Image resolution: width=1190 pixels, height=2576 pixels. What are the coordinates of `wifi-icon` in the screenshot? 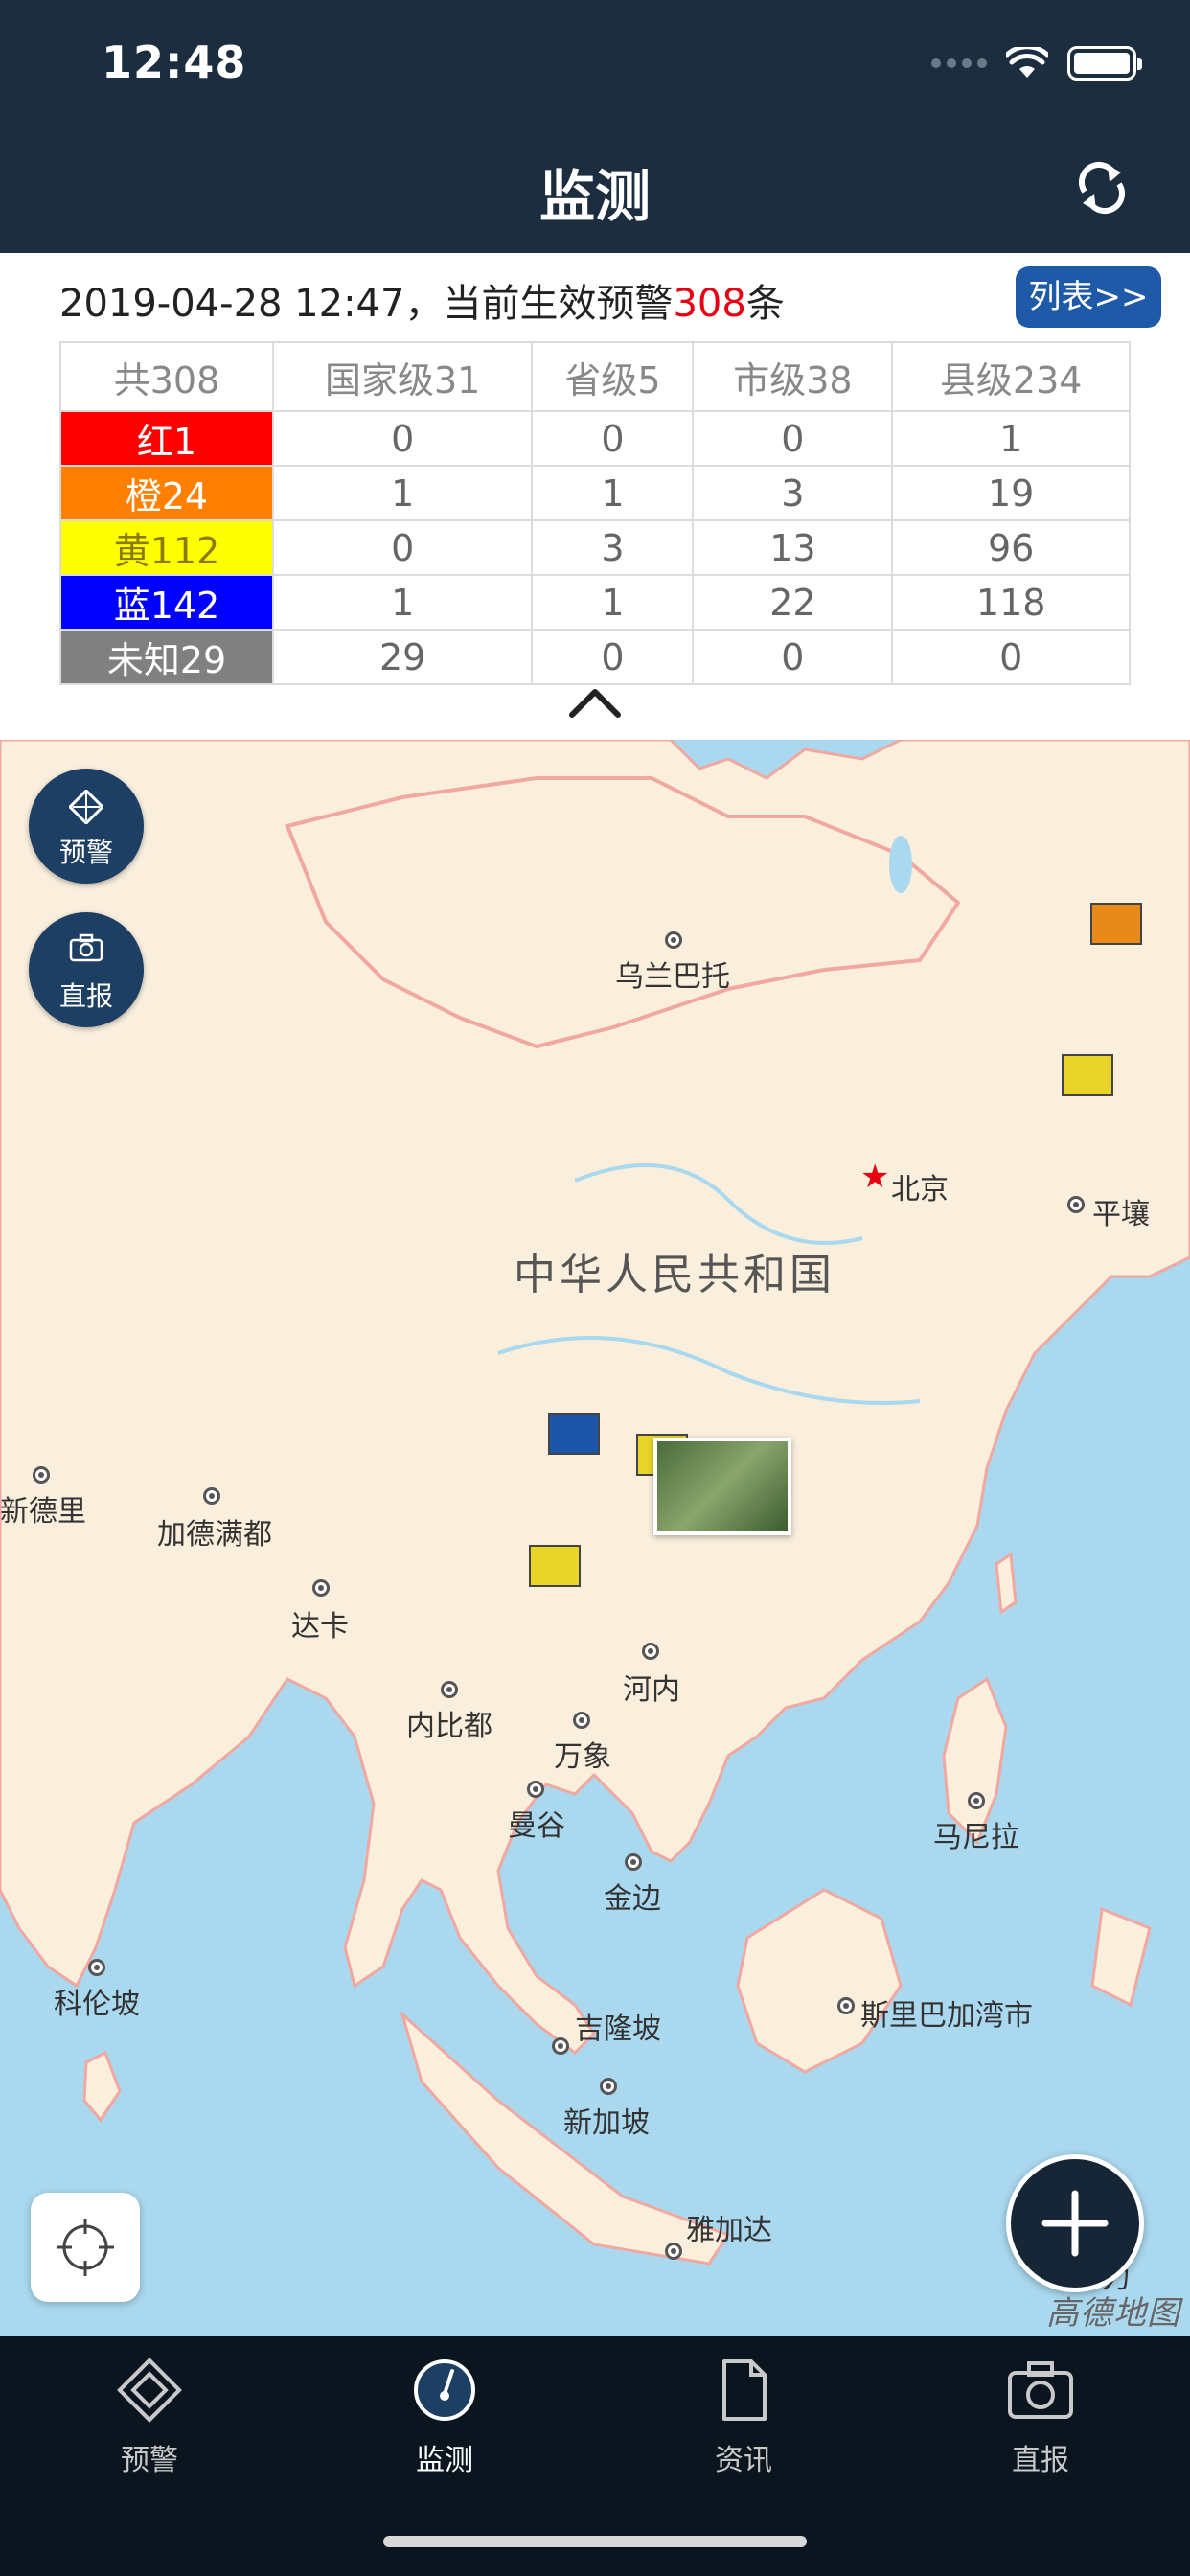 It's located at (1027, 63).